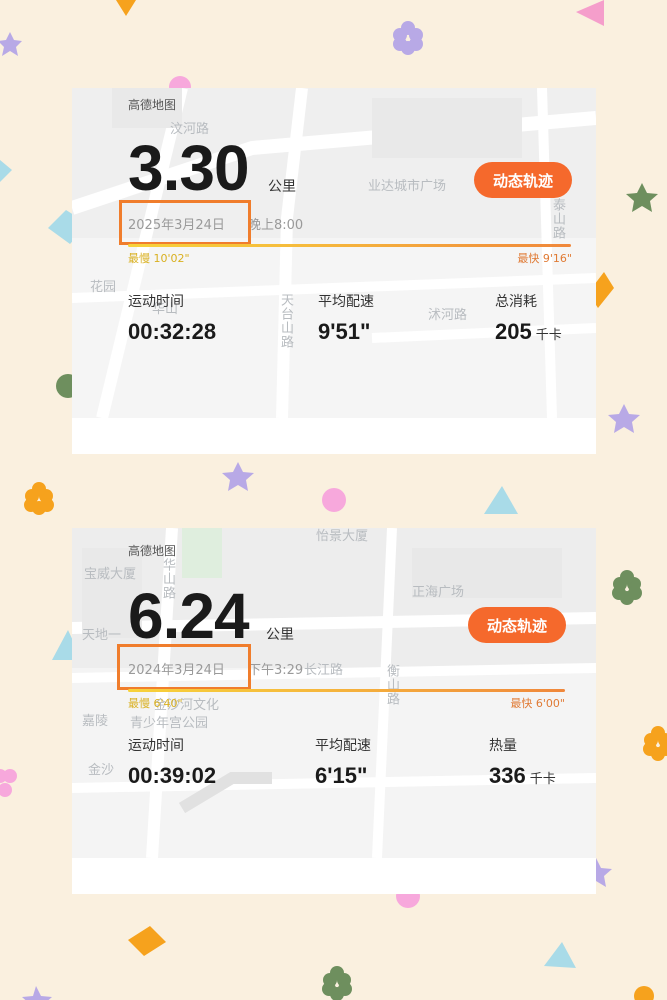  What do you see at coordinates (391, 685) in the screenshot?
I see `map-road-label: 衡山路` at bounding box center [391, 685].